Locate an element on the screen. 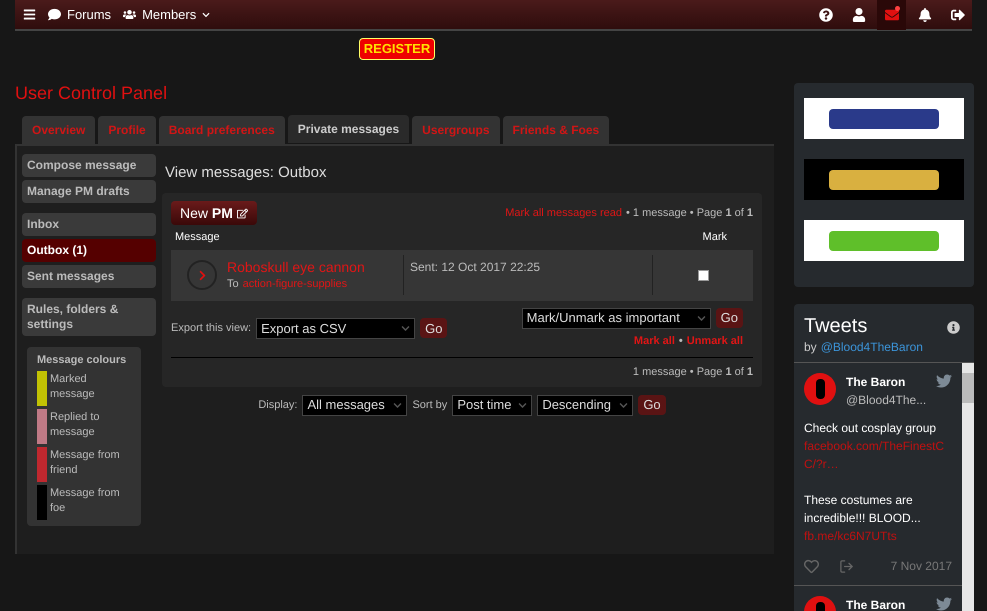  side-menu-item: Sent messages is located at coordinates (89, 276).